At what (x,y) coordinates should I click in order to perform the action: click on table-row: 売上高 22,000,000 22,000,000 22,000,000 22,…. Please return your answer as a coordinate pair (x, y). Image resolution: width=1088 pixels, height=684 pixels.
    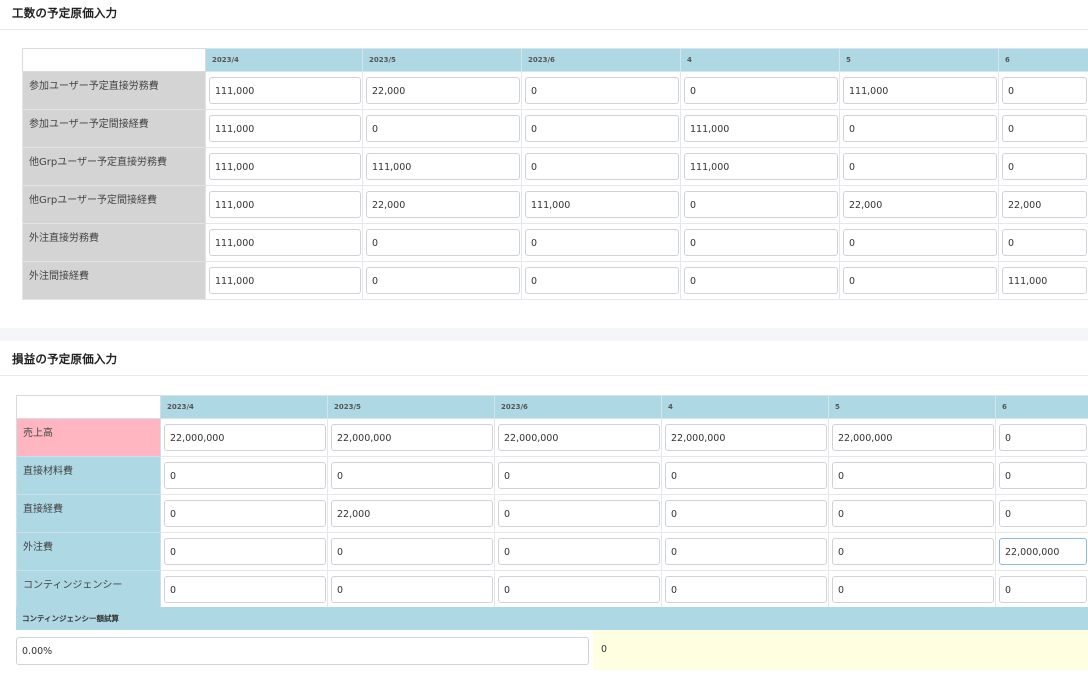
    Looking at the image, I should click on (552, 437).